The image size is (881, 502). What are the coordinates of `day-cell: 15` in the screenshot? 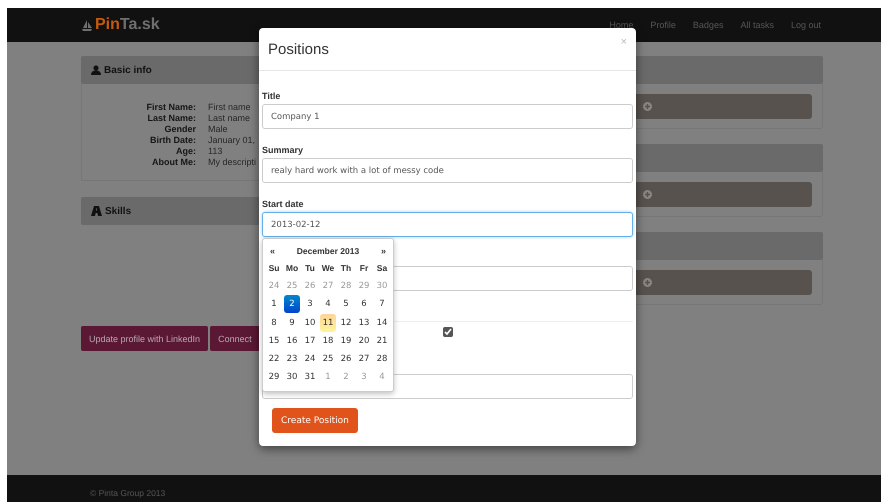 It's located at (274, 341).